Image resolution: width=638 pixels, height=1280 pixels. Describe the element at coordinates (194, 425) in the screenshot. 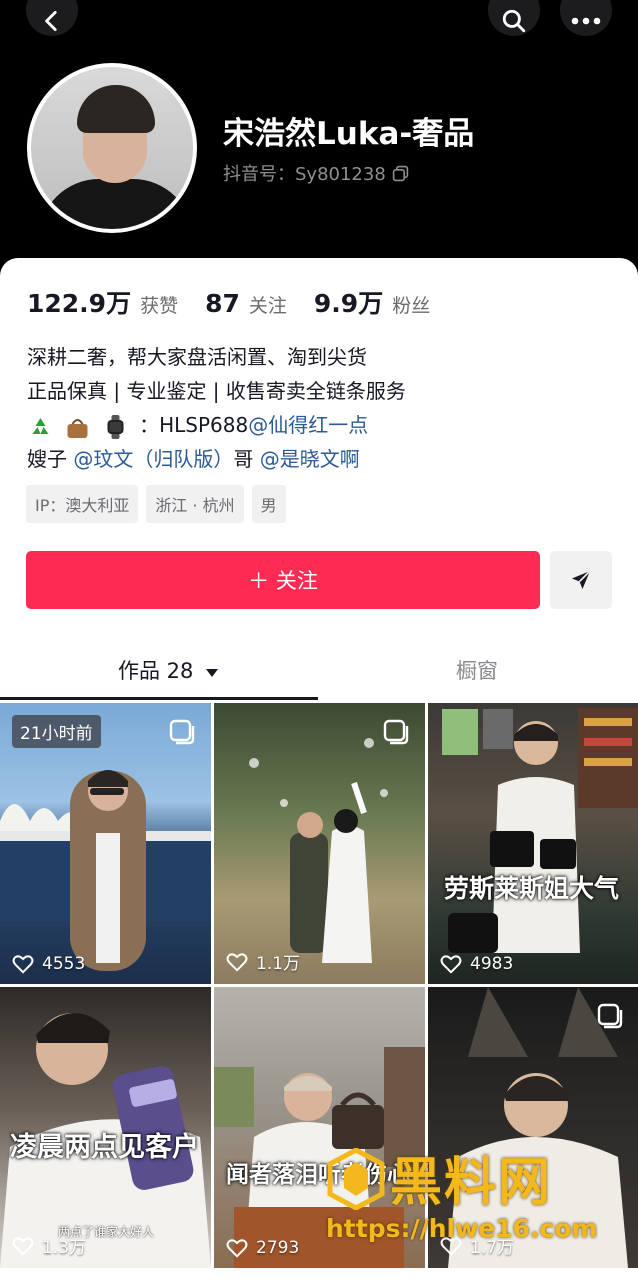

I see `bio-contact: ：HLSP688` at that location.